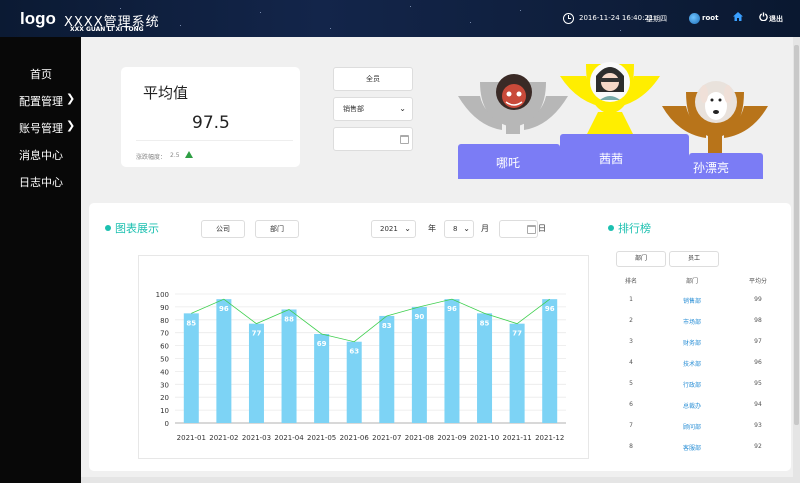 This screenshot has height=483, width=800. What do you see at coordinates (631, 404) in the screenshot?
I see `ranking-rank: 6` at bounding box center [631, 404].